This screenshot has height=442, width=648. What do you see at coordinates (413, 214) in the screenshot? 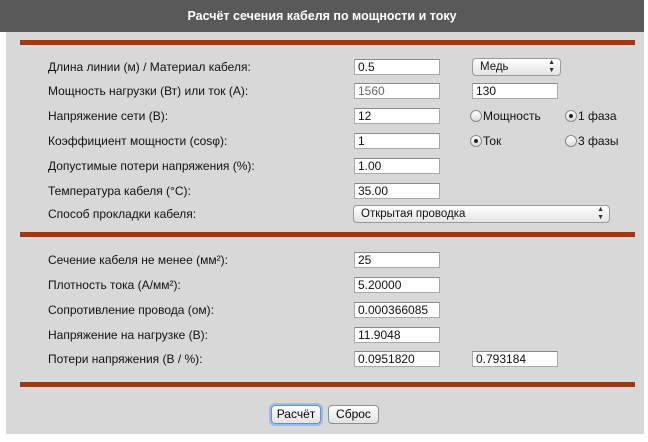
I see `method-select-value: Открытая проводка` at bounding box center [413, 214].